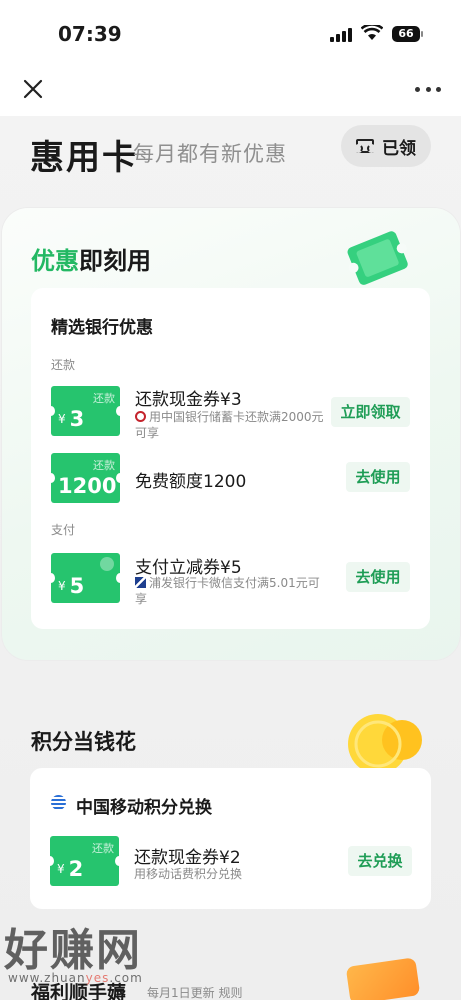 The width and height of the screenshot is (461, 1000). Describe the element at coordinates (377, 258) in the screenshot. I see `green-ticket-illustration` at that location.